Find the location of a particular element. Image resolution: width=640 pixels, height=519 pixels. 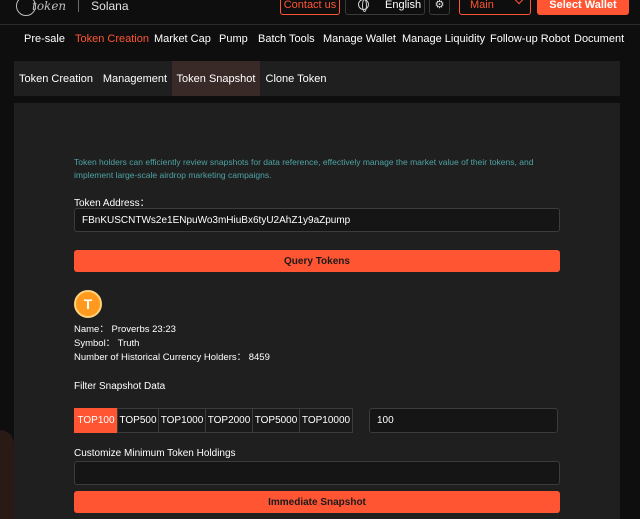

tab-token-creation: Token Creation is located at coordinates (56, 78).